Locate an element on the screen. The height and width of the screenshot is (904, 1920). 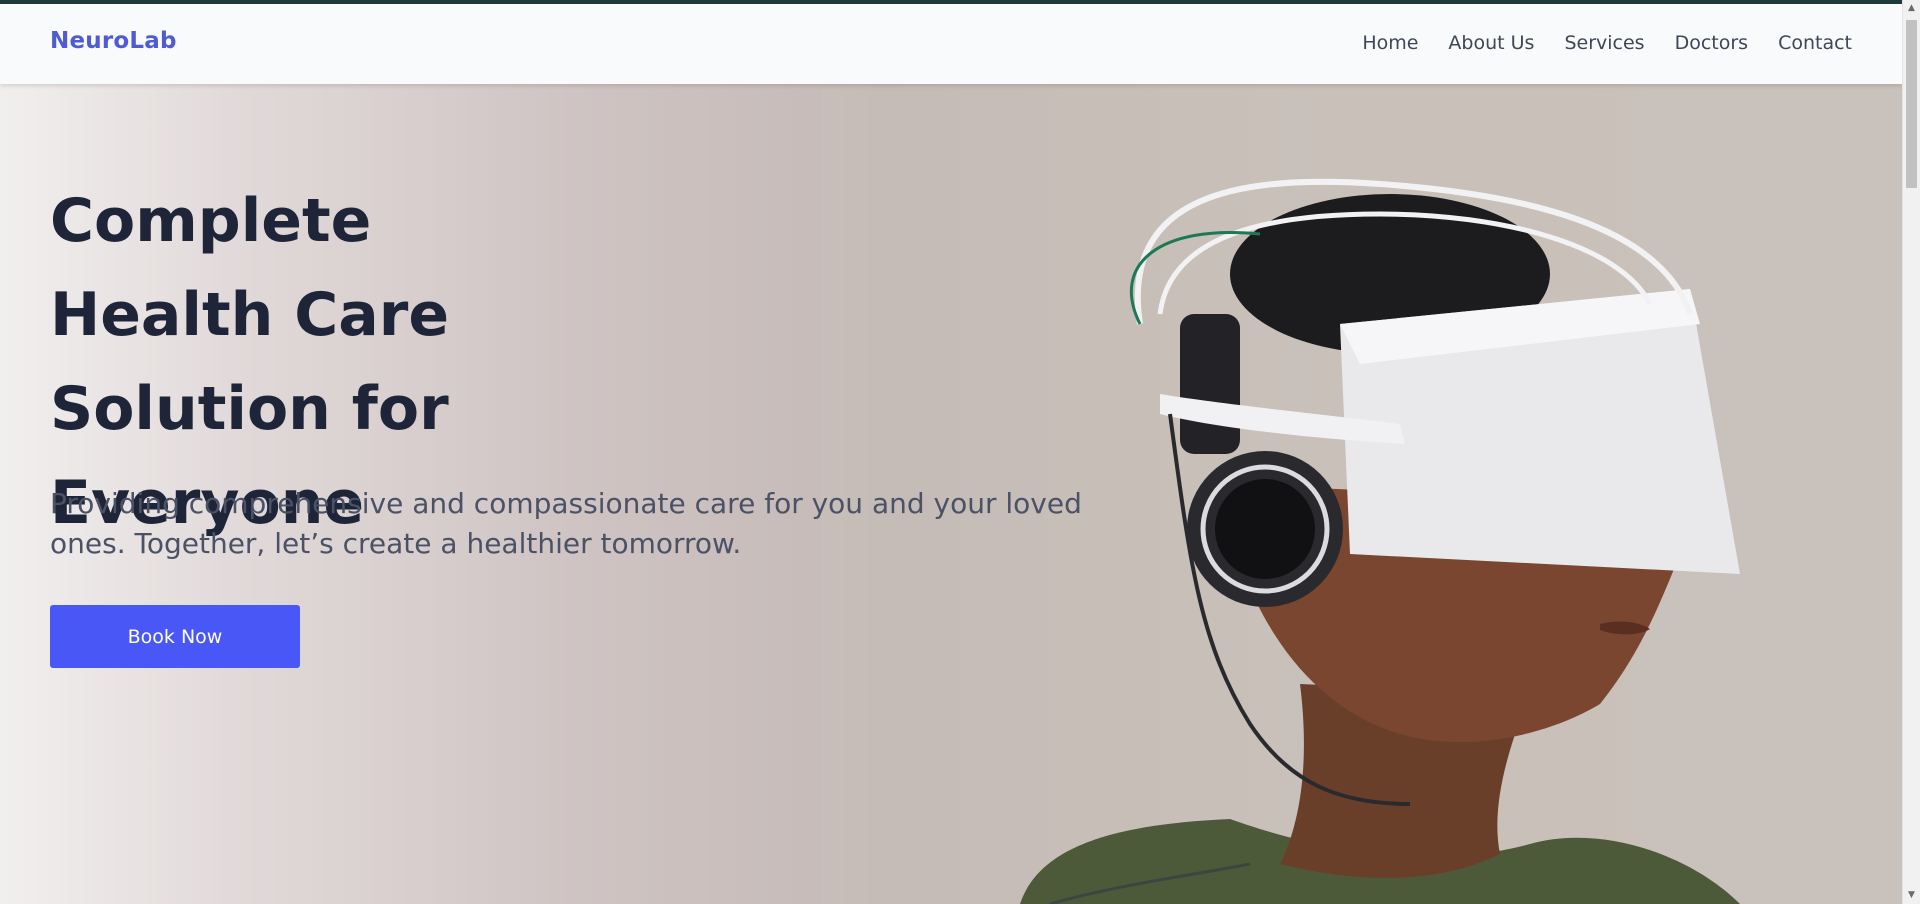
main-nav: Home About Us Services Doctors Contact is located at coordinates (1607, 43).